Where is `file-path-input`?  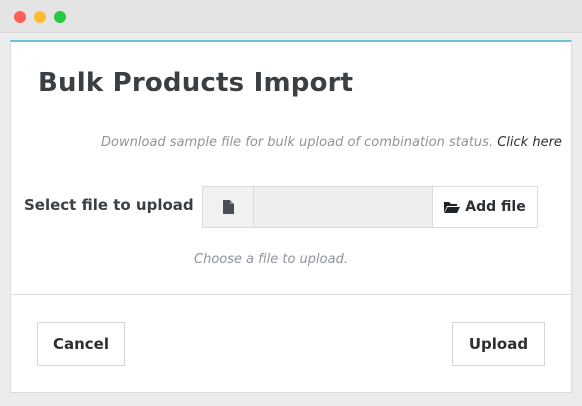
file-path-input is located at coordinates (343, 207).